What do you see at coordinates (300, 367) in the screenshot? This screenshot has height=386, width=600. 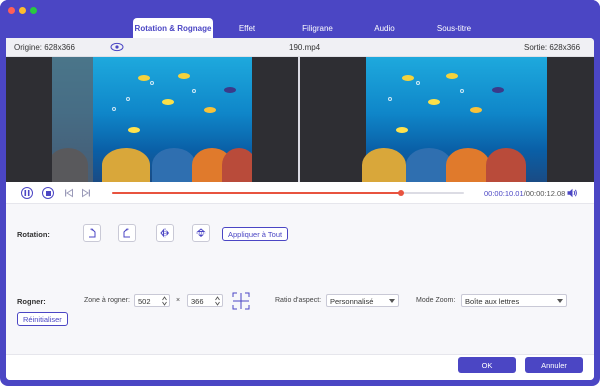 I see `footer-bar: OK Annuler` at bounding box center [300, 367].